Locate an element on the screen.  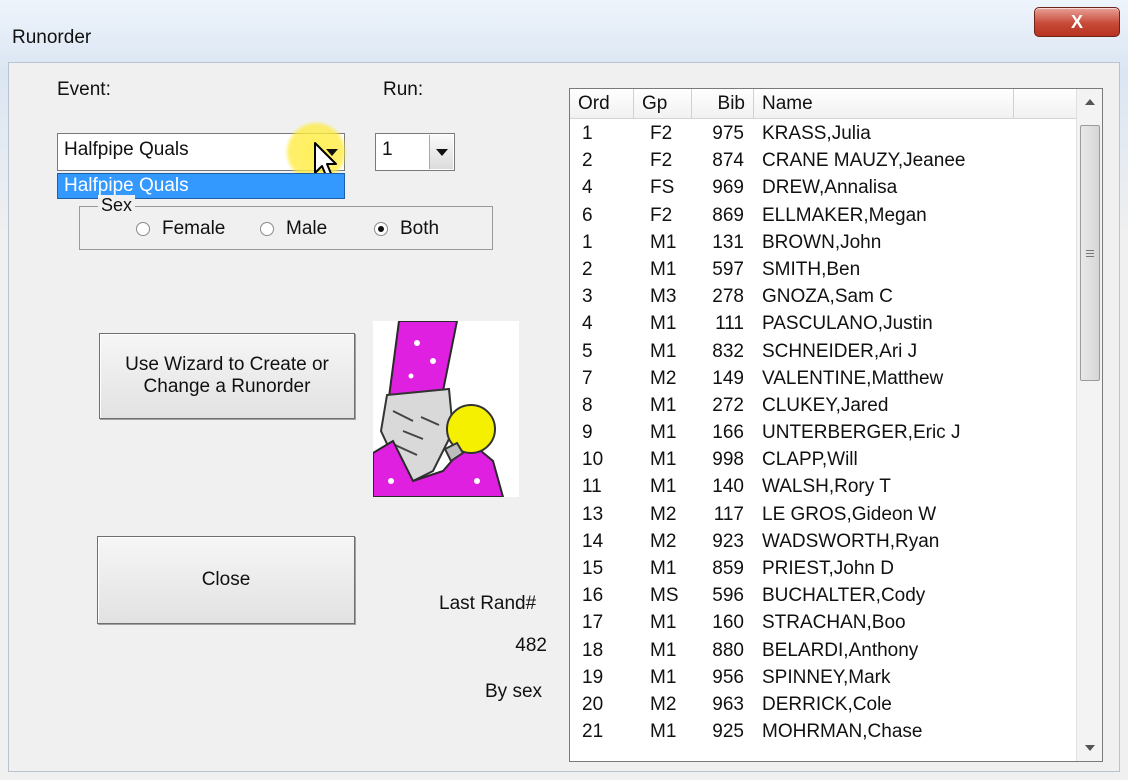
close-button: Close is located at coordinates (226, 580).